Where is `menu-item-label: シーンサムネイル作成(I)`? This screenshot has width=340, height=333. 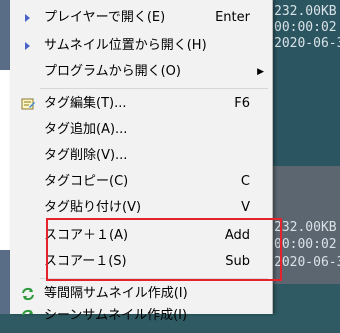
menu-item-label: シーンサムネイル作成(I) is located at coordinates (116, 315).